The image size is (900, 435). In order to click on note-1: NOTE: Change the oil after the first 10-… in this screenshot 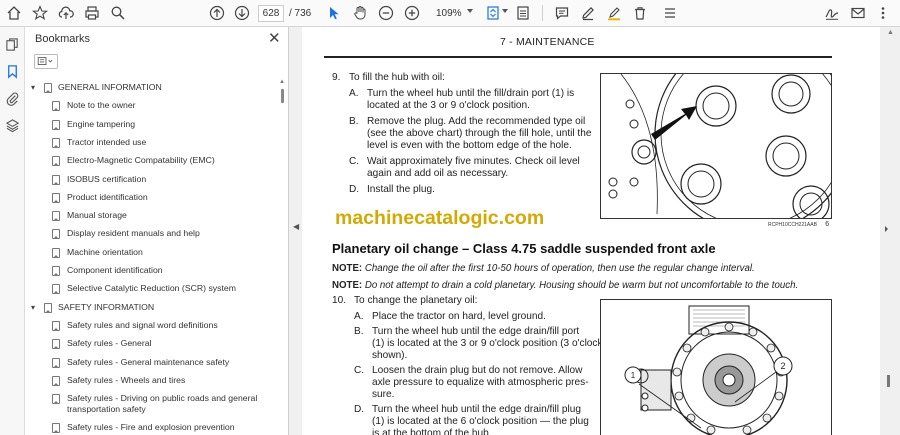, I will do `click(543, 268)`.